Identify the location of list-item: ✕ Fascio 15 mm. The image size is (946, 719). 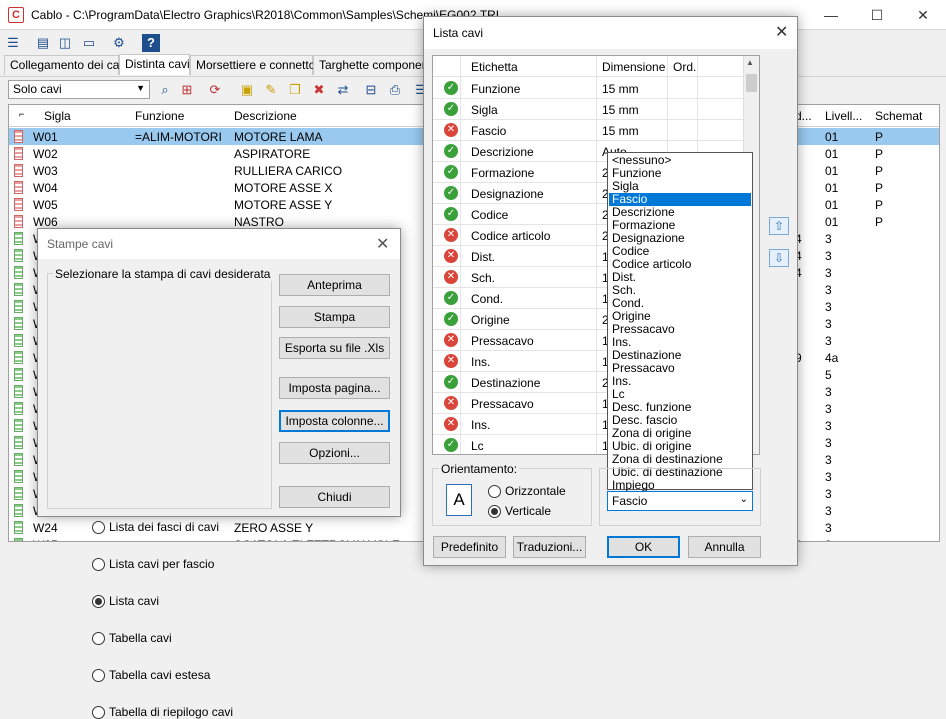
(588, 130).